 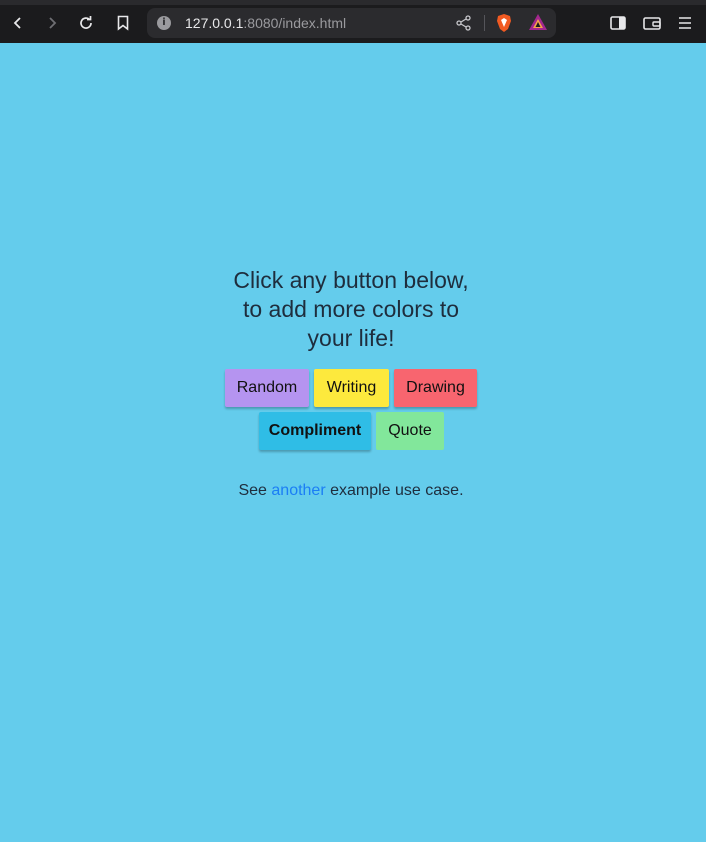 What do you see at coordinates (464, 23) in the screenshot?
I see `share-icon` at bounding box center [464, 23].